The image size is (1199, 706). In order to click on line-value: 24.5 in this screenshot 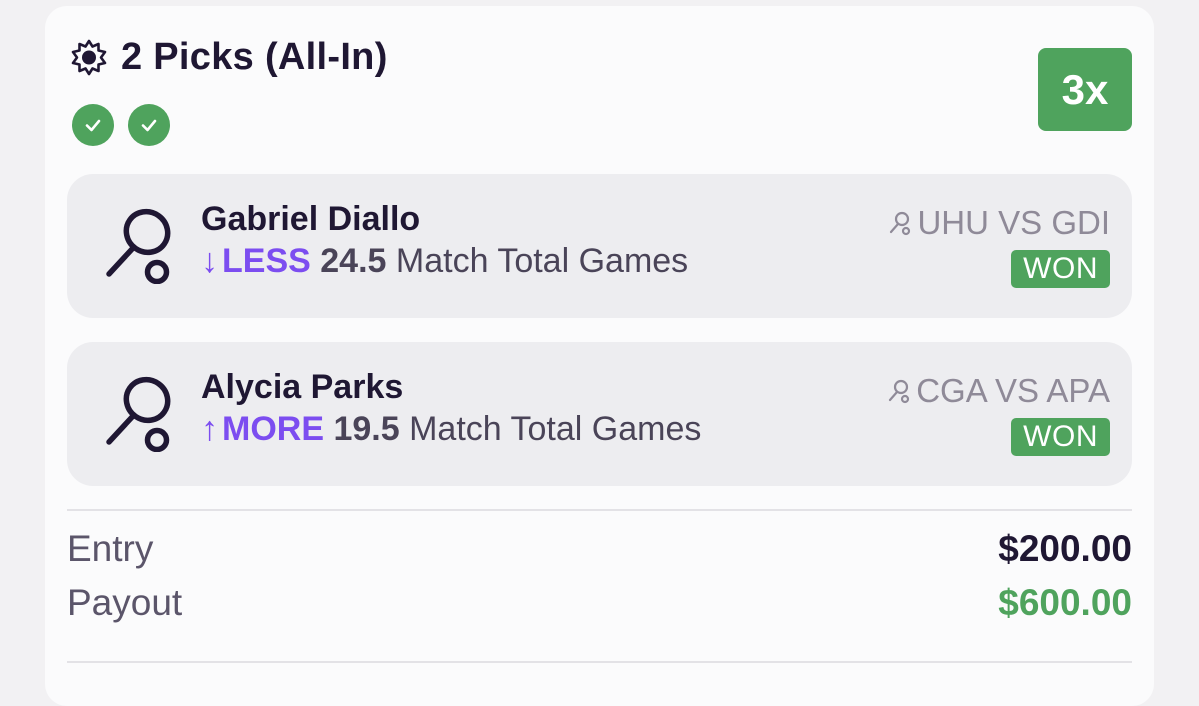, I will do `click(353, 261)`.